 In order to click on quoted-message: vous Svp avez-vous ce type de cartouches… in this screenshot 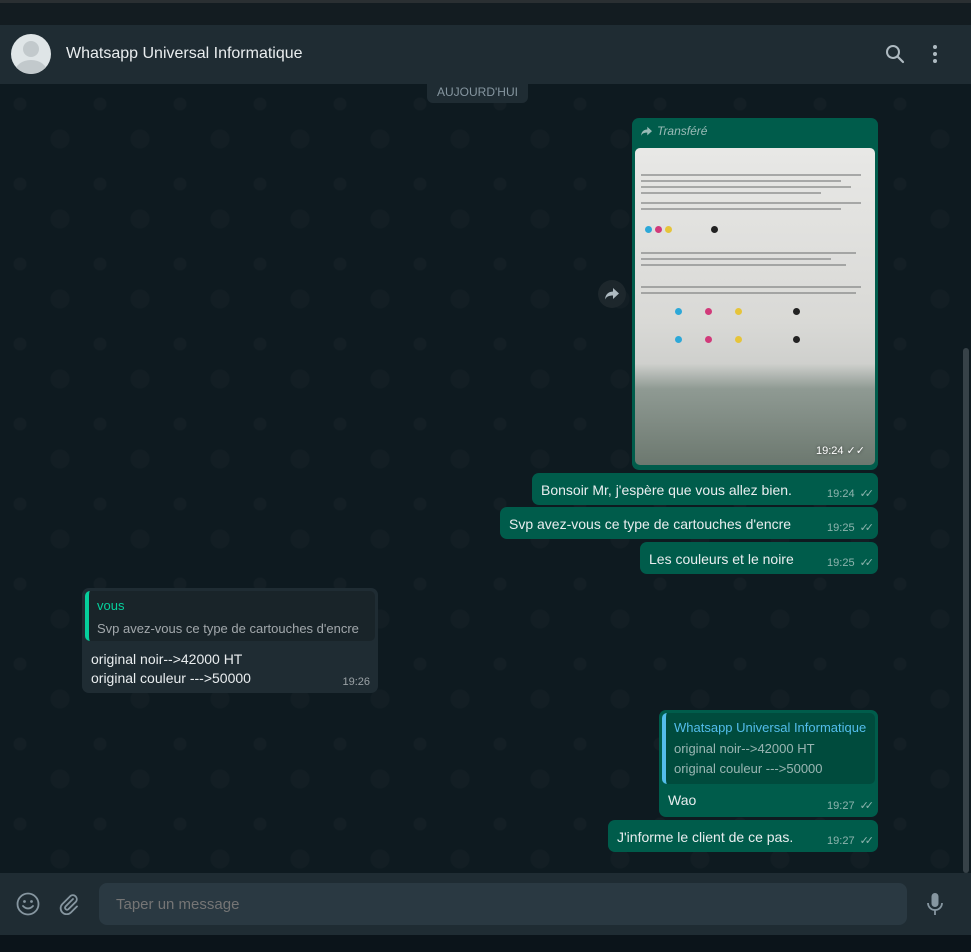, I will do `click(230, 616)`.